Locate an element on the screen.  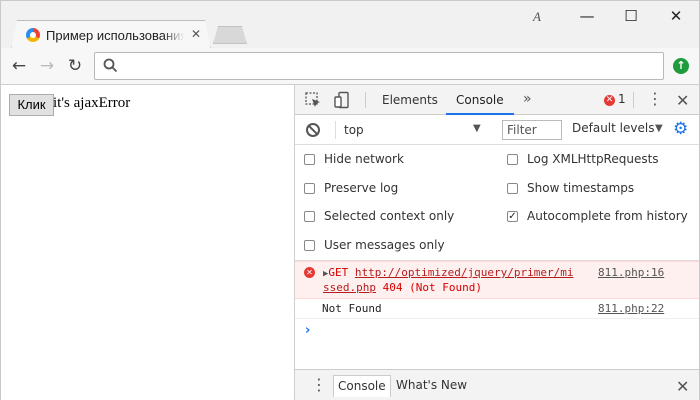
drawer-menu-icon: ⋮ is located at coordinates (319, 385).